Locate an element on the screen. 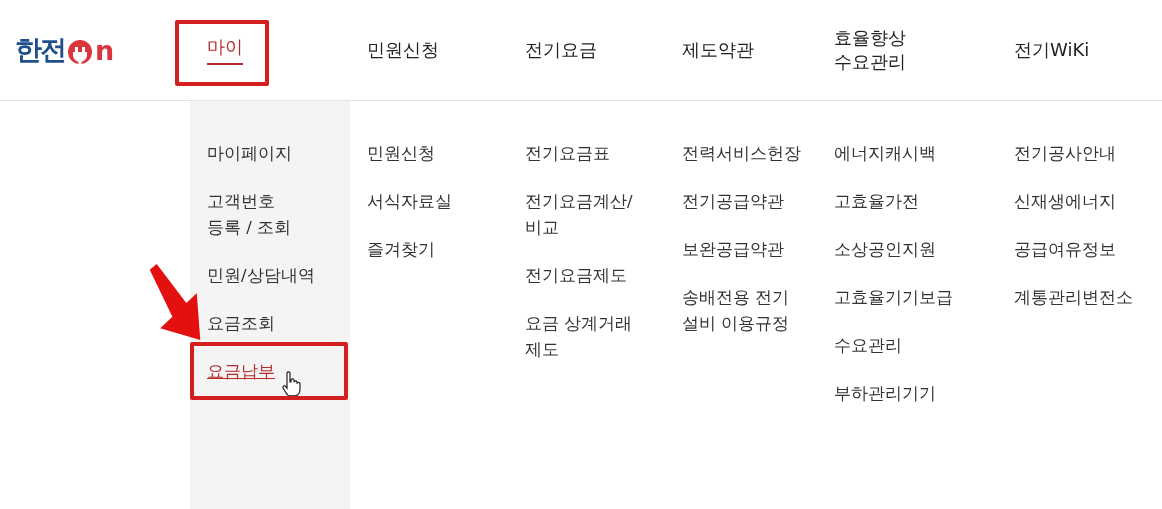 The width and height of the screenshot is (1162, 509). menu-link: 신재생에너지 is located at coordinates (1065, 202).